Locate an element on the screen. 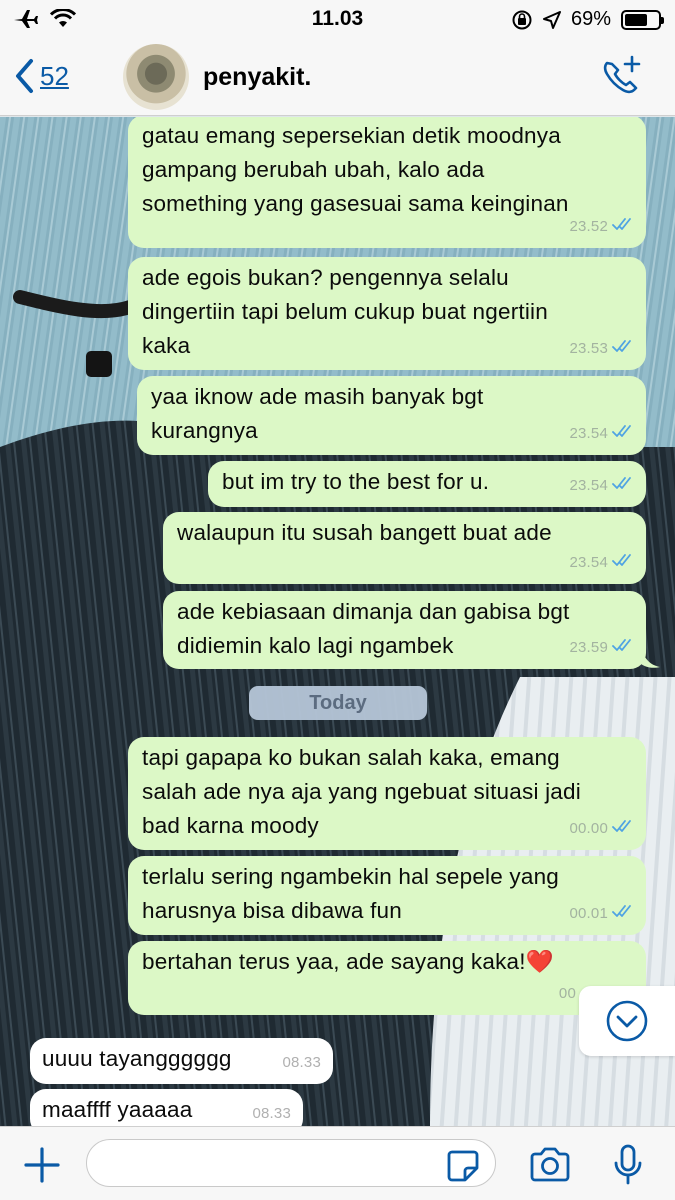 The width and height of the screenshot is (675, 1200). chevron-down-circle-icon is located at coordinates (627, 1021).